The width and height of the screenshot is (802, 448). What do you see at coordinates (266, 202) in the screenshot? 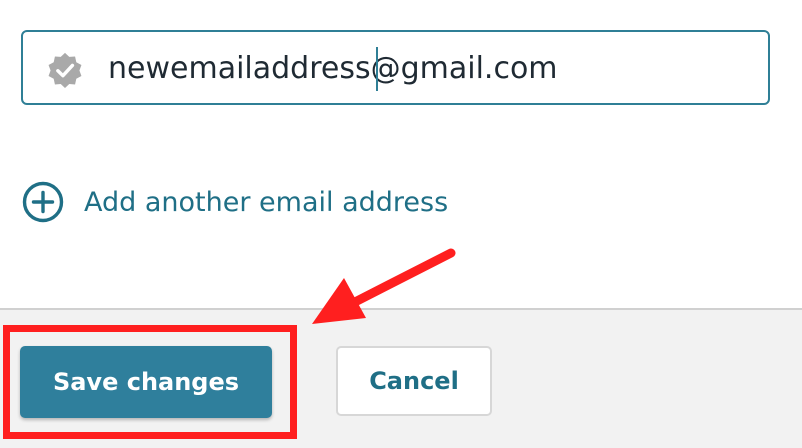
I see `add-email-label: Add another email address` at bounding box center [266, 202].